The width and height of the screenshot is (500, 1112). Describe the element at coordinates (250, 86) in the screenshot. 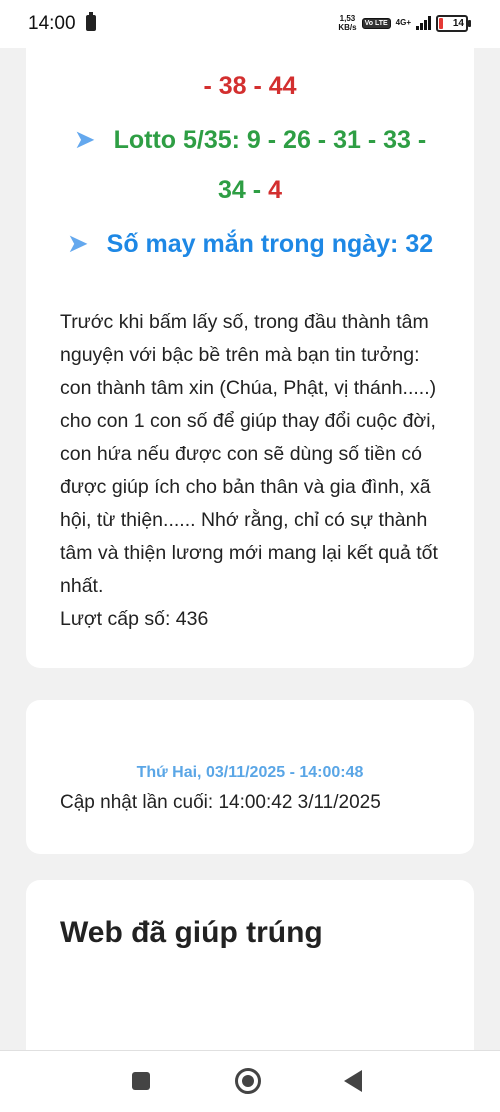

I see `result-partial-line: - 38 - 44` at that location.